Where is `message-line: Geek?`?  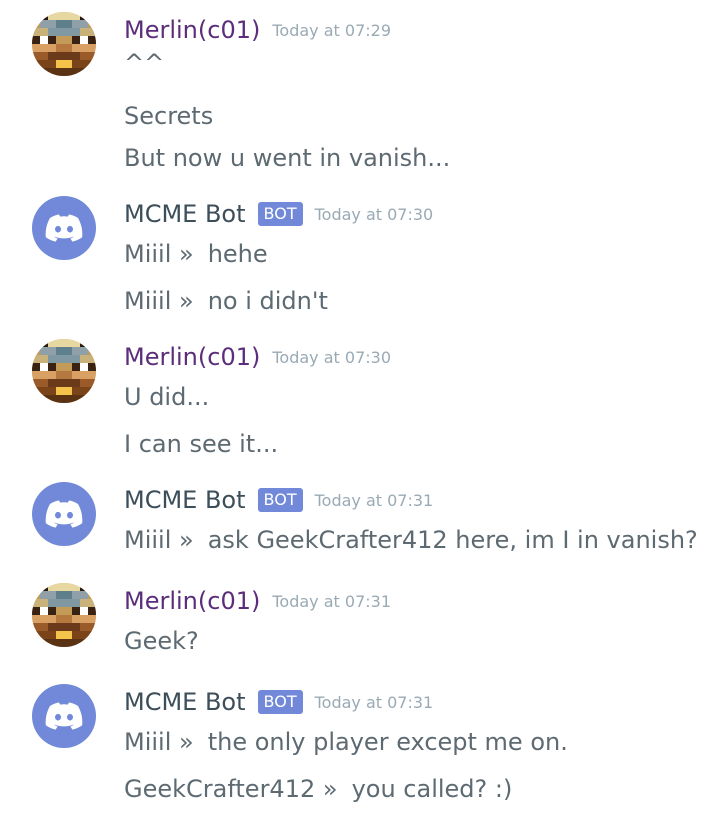
message-line: Geek? is located at coordinates (161, 641).